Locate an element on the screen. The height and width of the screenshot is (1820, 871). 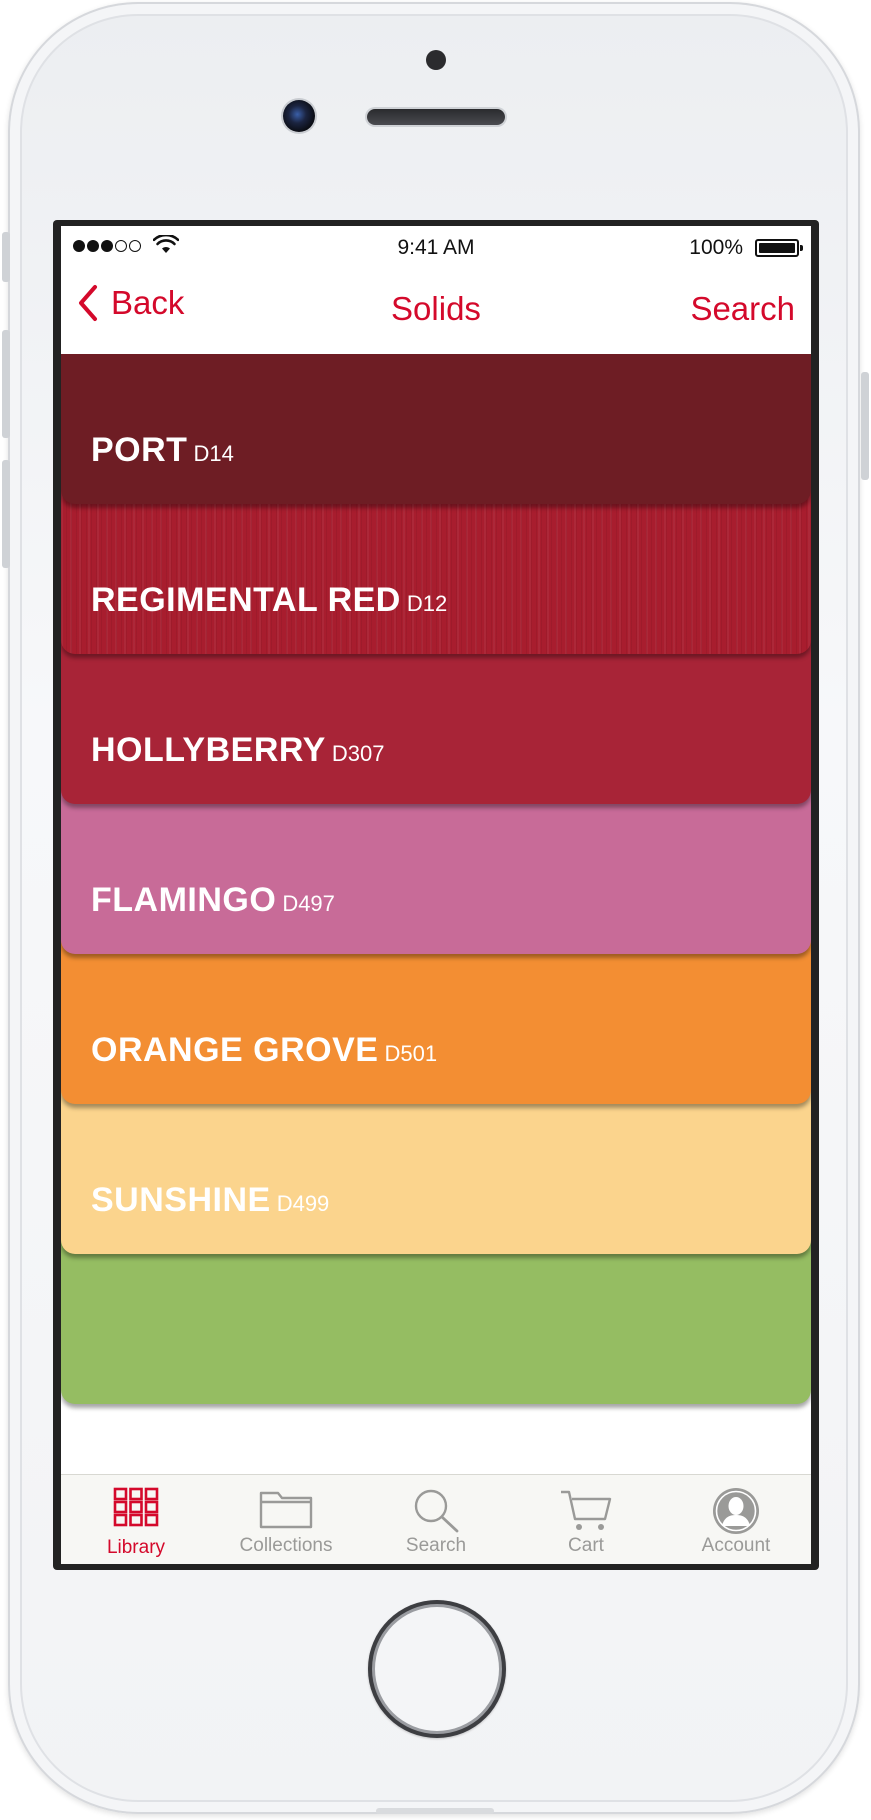
tab-cart: Cart is located at coordinates (586, 1519).